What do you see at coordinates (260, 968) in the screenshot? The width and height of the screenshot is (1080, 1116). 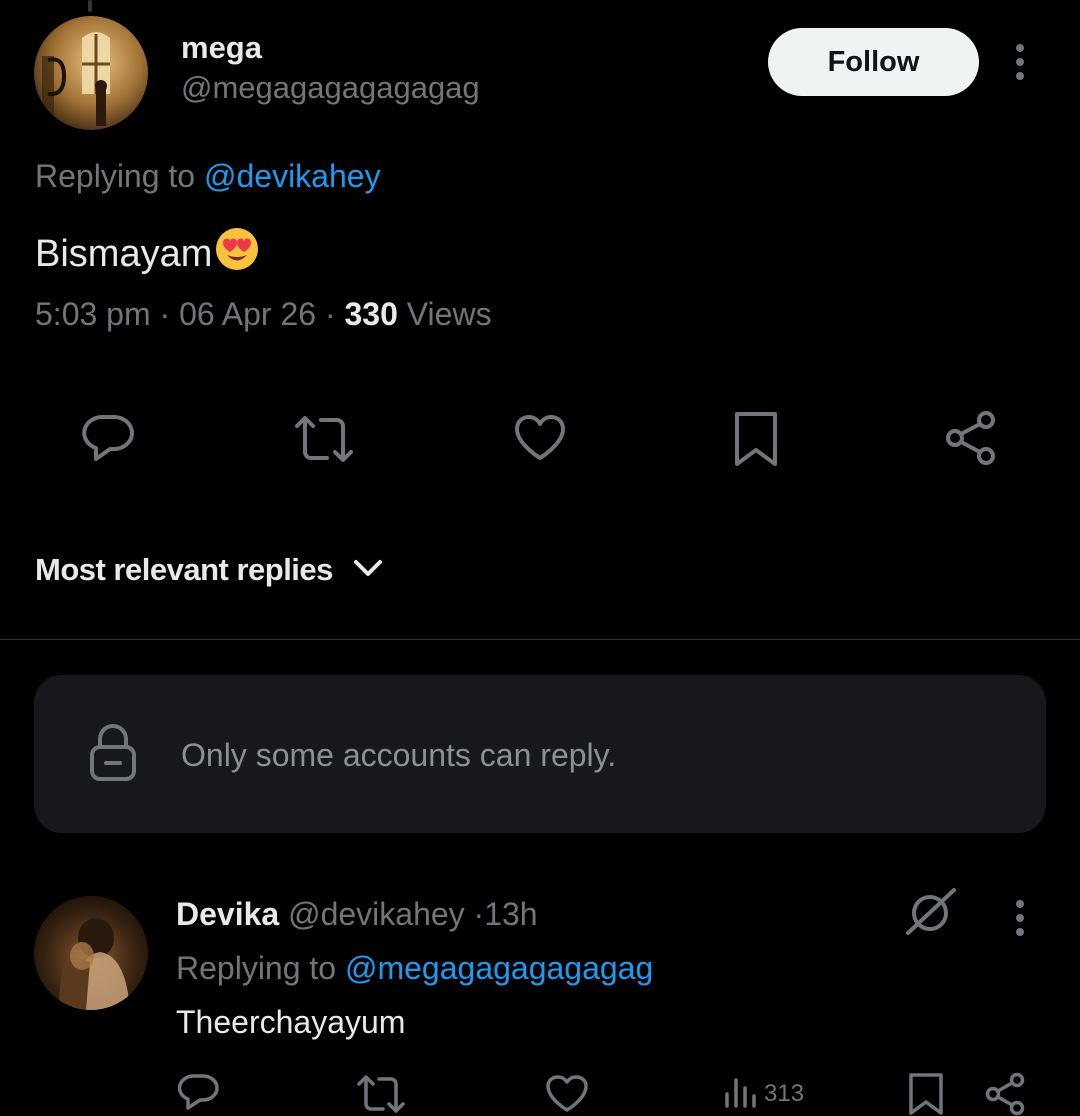 I see `reply-replying-to-label: Replying to` at bounding box center [260, 968].